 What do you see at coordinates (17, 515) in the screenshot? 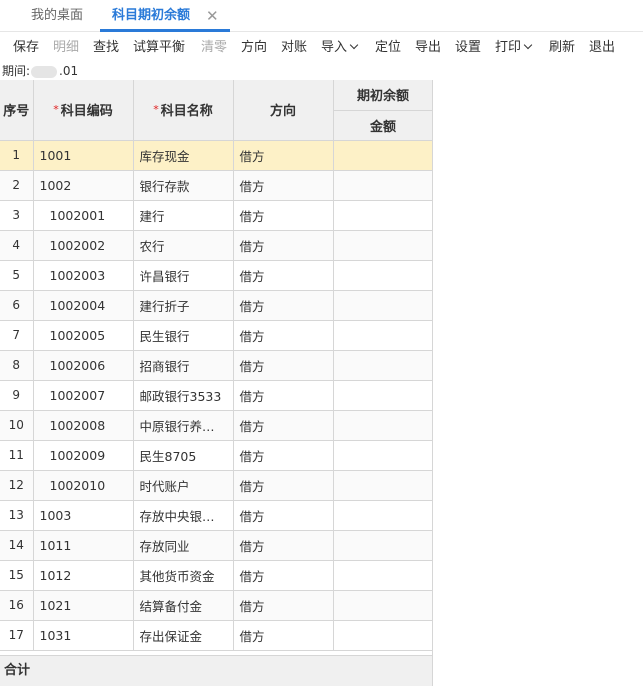
I see `row-index-cell: 13` at bounding box center [17, 515].